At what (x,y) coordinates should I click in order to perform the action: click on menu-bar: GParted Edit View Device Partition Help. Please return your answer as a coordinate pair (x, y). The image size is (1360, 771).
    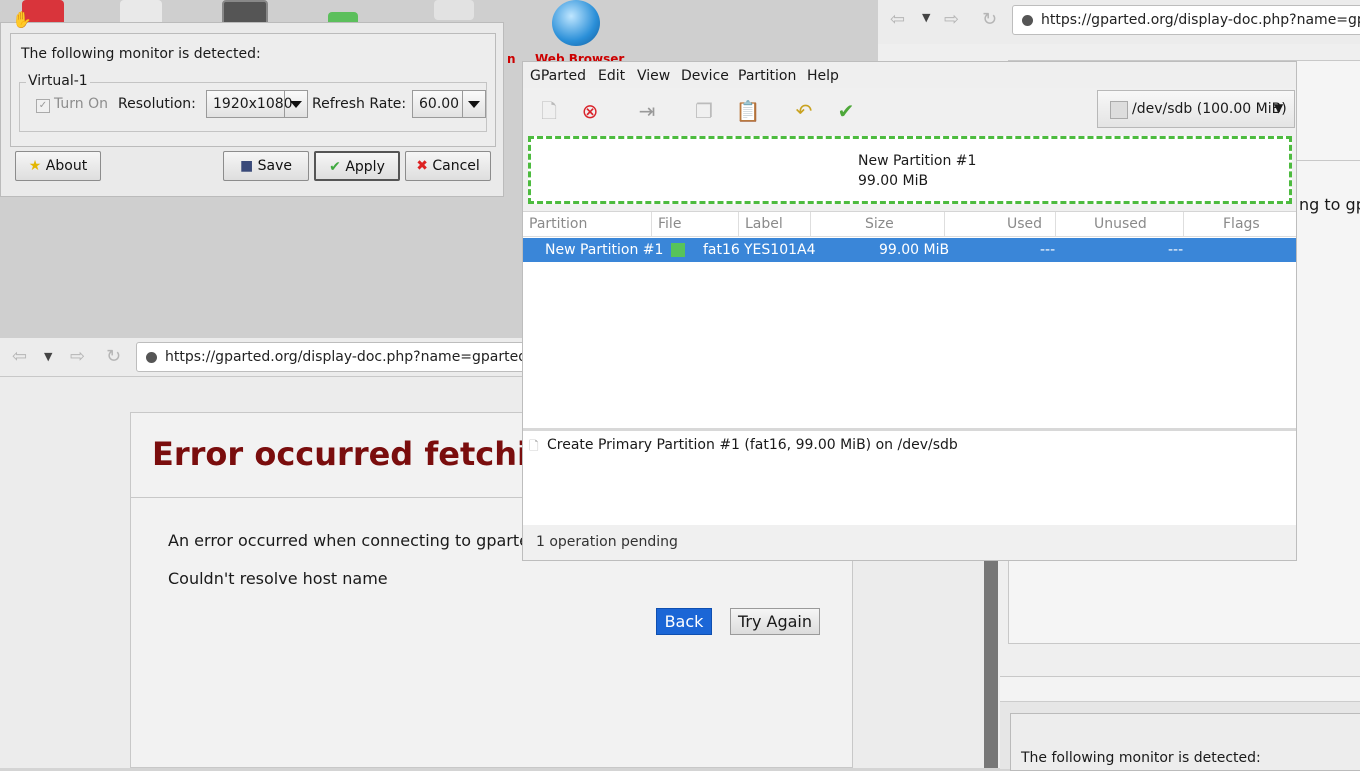
    Looking at the image, I should click on (909, 75).